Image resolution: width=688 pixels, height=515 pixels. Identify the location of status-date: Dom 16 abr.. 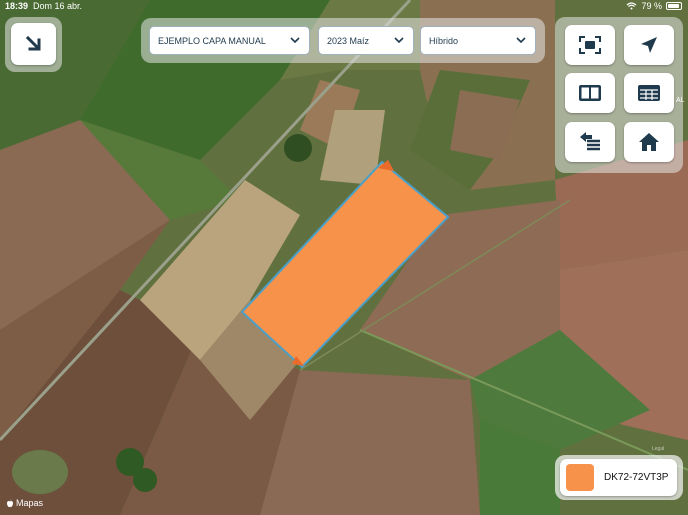
(58, 6).